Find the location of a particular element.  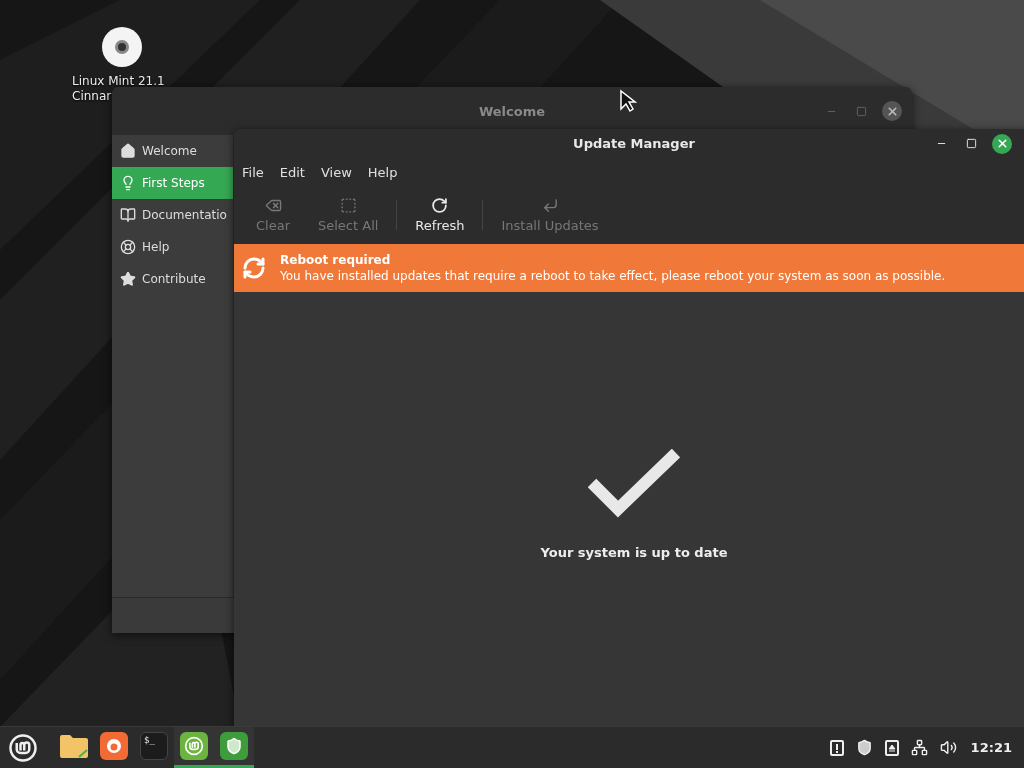

icon-label: Cinnar is located at coordinates (92, 96).